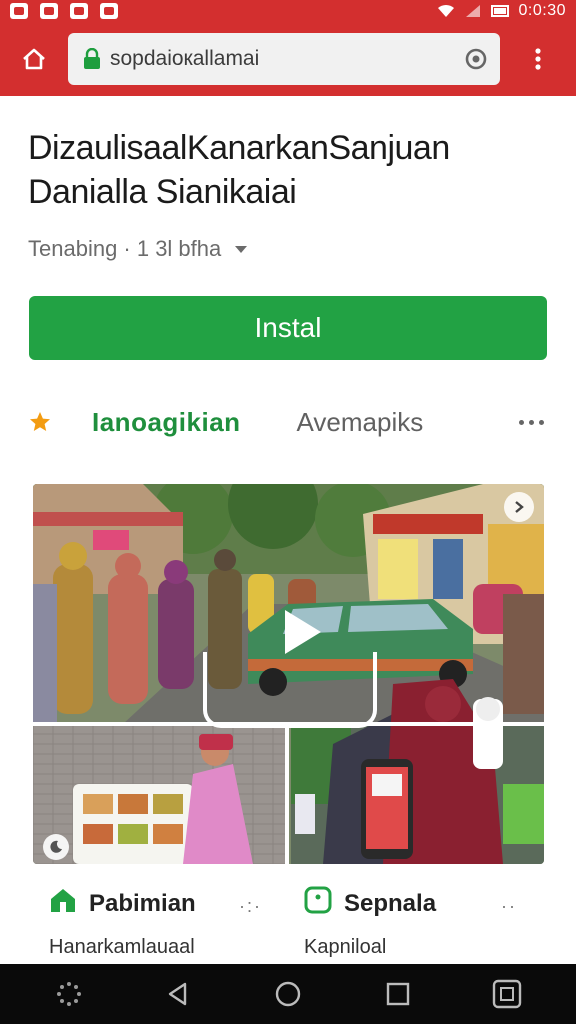  I want to click on tab-reviews: Avemapiks, so click(360, 422).